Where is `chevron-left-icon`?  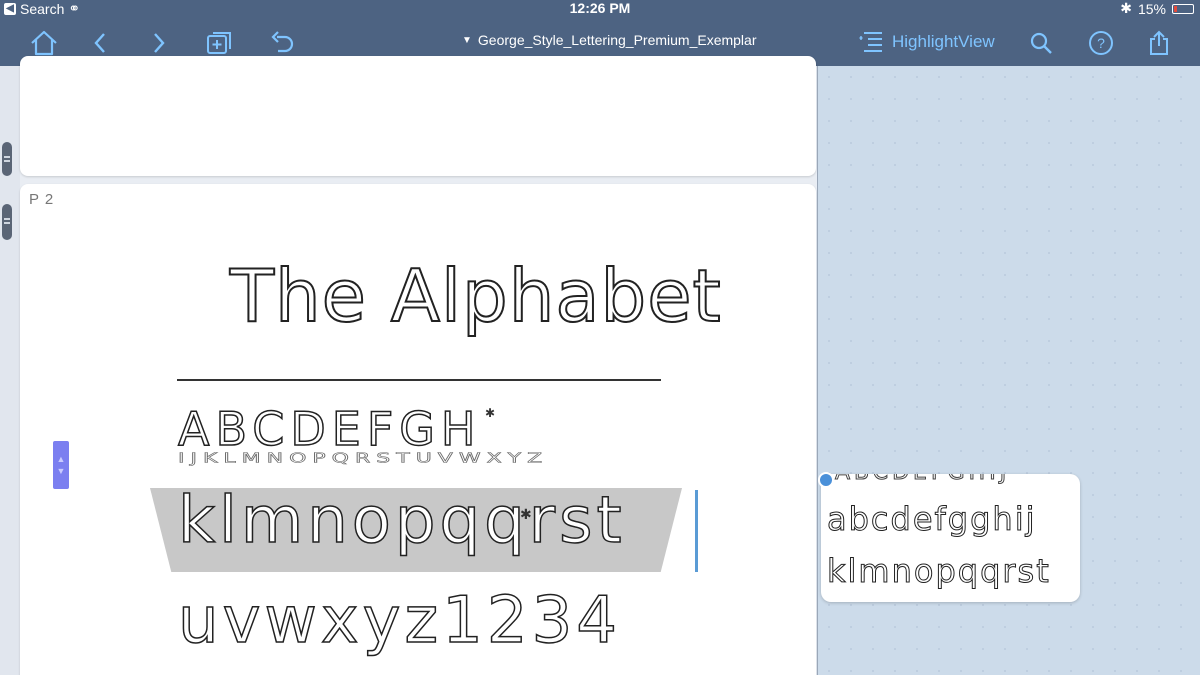 chevron-left-icon is located at coordinates (99, 43).